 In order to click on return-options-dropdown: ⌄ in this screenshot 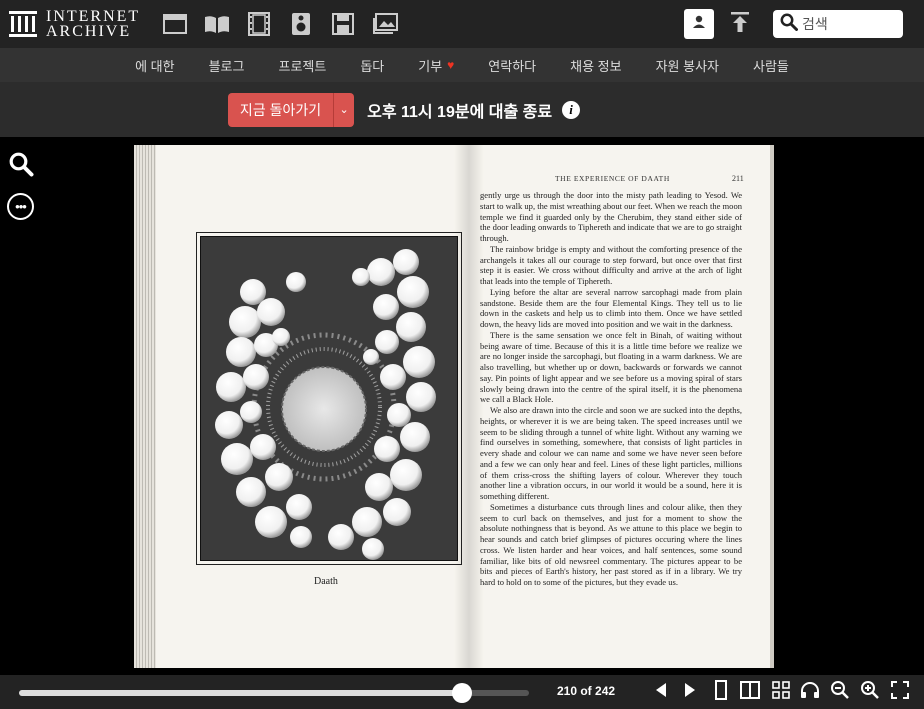, I will do `click(344, 109)`.